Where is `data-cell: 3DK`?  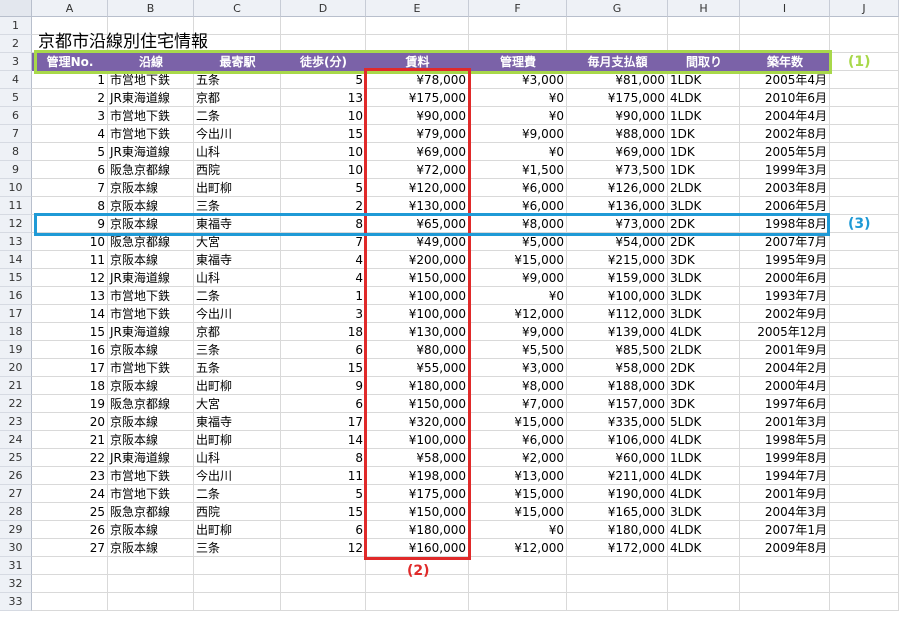 data-cell: 3DK is located at coordinates (704, 404).